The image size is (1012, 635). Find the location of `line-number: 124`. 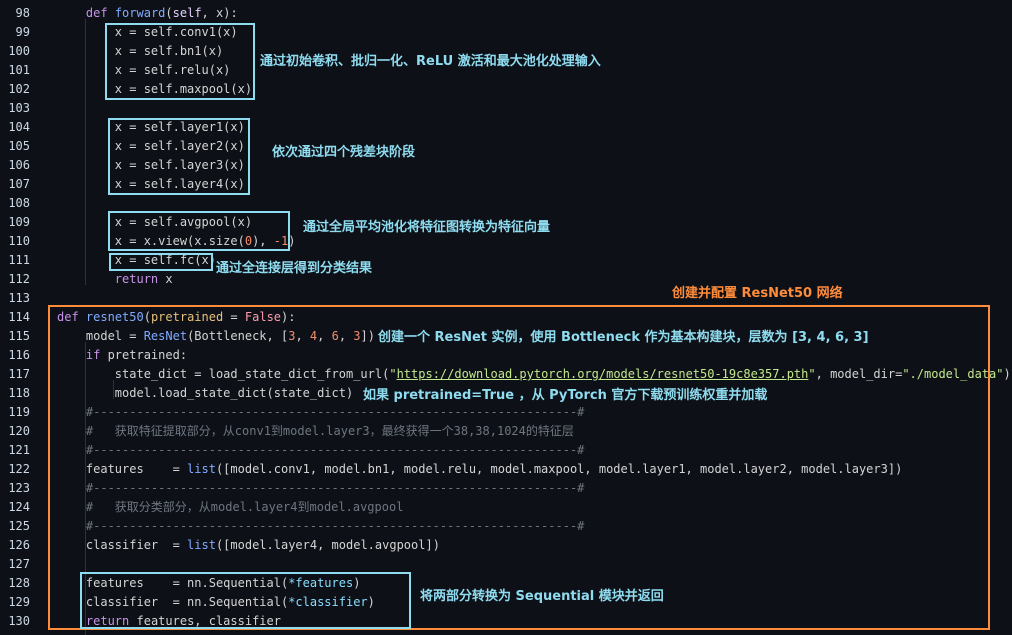

line-number: 124 is located at coordinates (19, 507).